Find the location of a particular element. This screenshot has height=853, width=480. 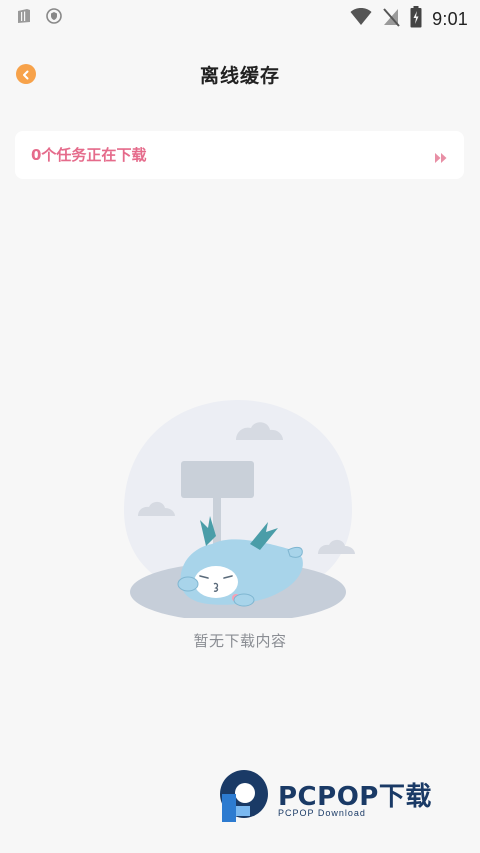

pcpop-logo-icon is located at coordinates (246, 795).